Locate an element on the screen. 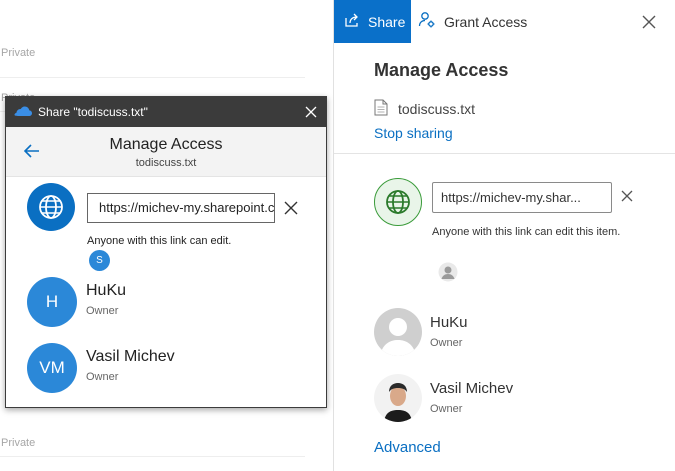 The width and height of the screenshot is (675, 471). divider is located at coordinates (504, 153).